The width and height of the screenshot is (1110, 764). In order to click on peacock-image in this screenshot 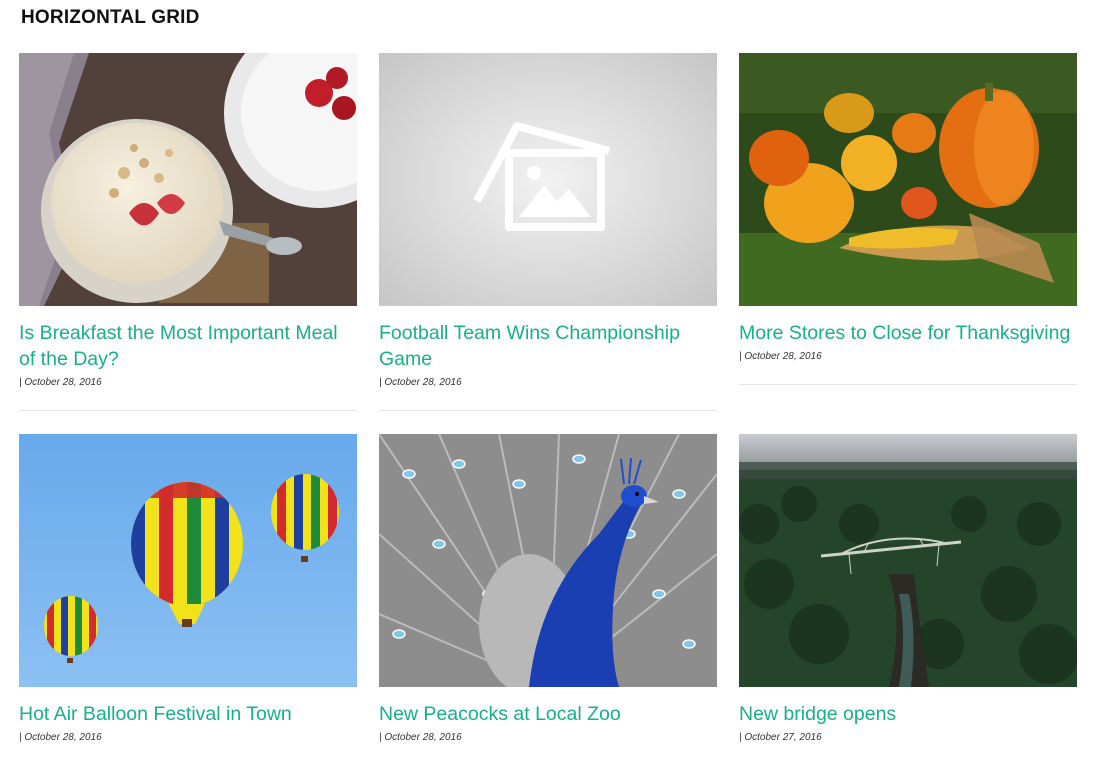, I will do `click(548, 560)`.